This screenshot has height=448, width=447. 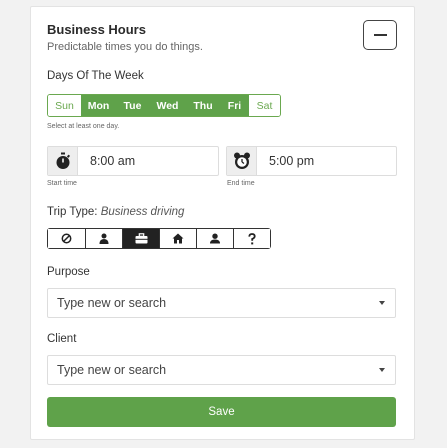 I want to click on trip-type-label-text: Trip Type:, so click(x=72, y=212).